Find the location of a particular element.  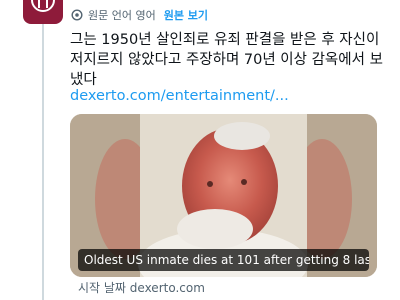

translate-gear-icon is located at coordinates (77, 15).